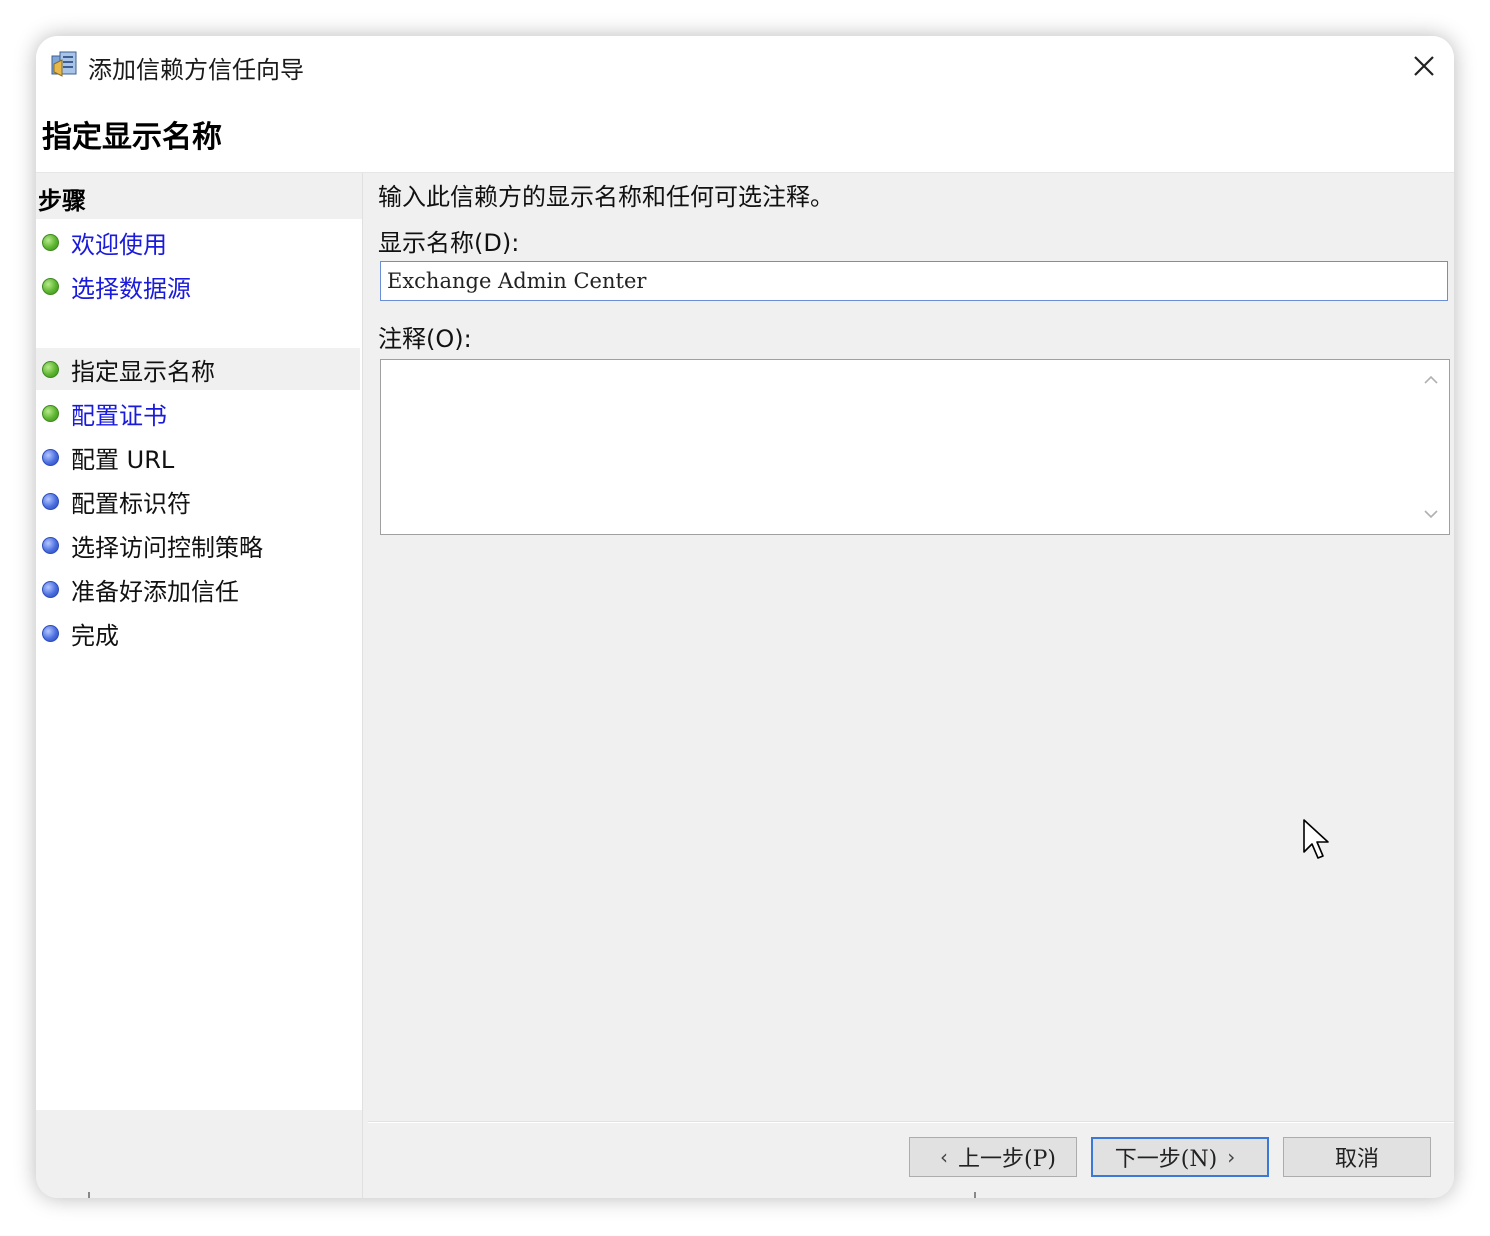 The image size is (1490, 1236). I want to click on step-access-control-policy: 选择访问控制策略, so click(198, 545).